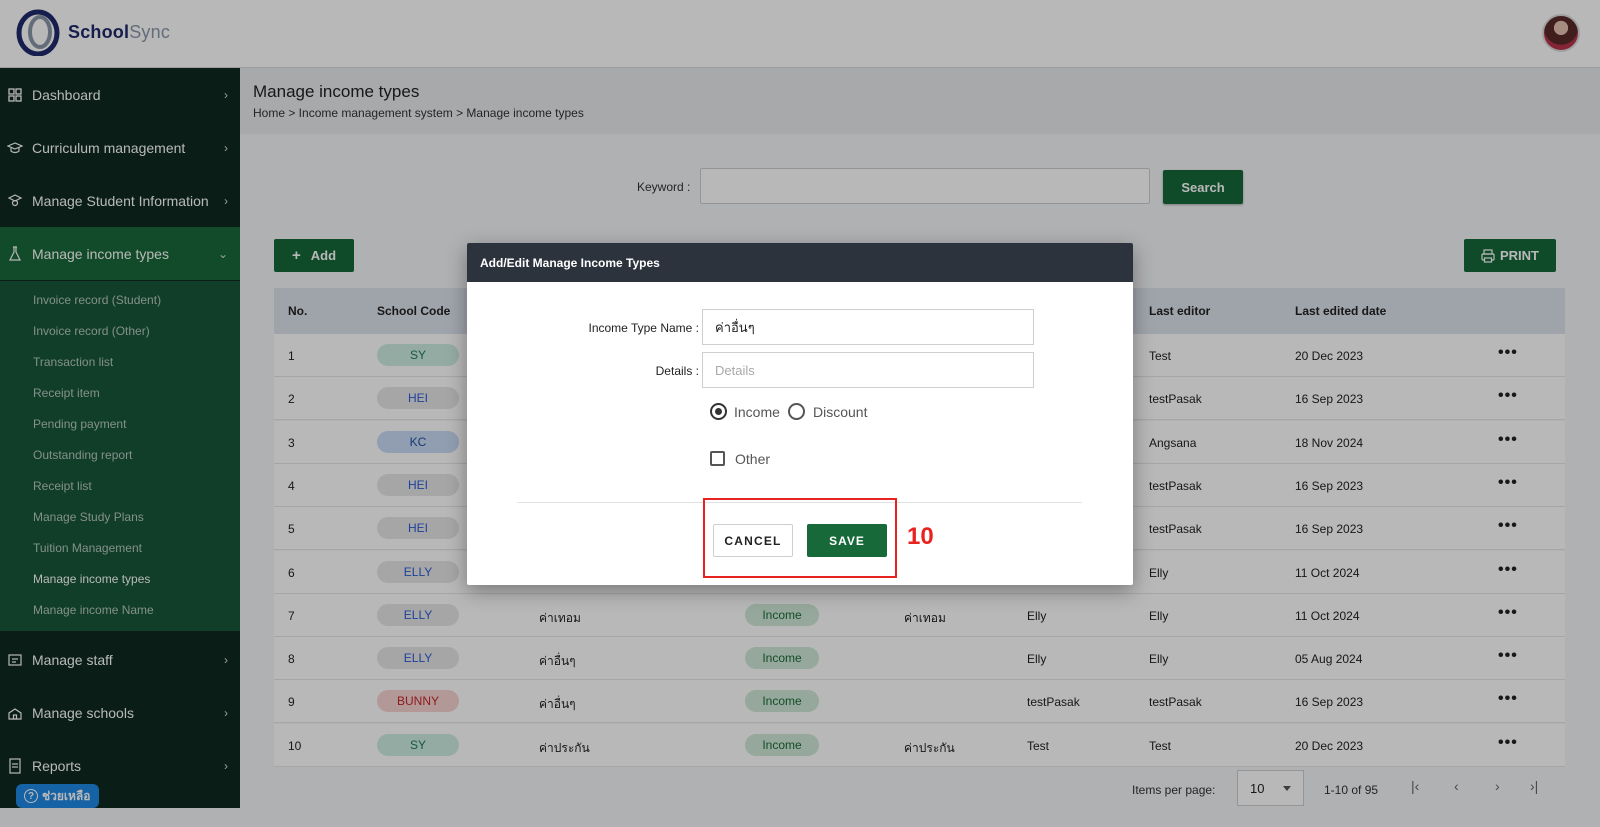  Describe the element at coordinates (796, 411) in the screenshot. I see `discount-radio` at that location.